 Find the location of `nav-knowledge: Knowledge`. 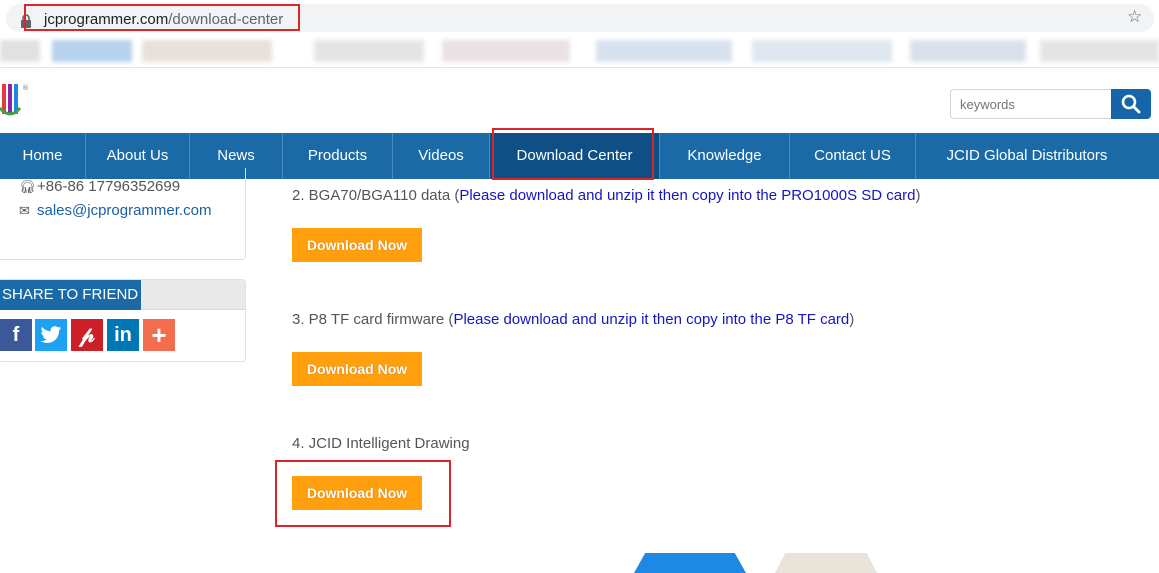

nav-knowledge: Knowledge is located at coordinates (725, 156).